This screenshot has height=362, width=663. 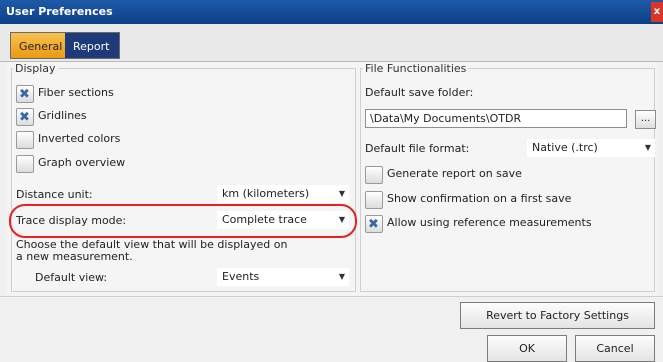 What do you see at coordinates (241, 276) in the screenshot?
I see `default-view-value: Events` at bounding box center [241, 276].